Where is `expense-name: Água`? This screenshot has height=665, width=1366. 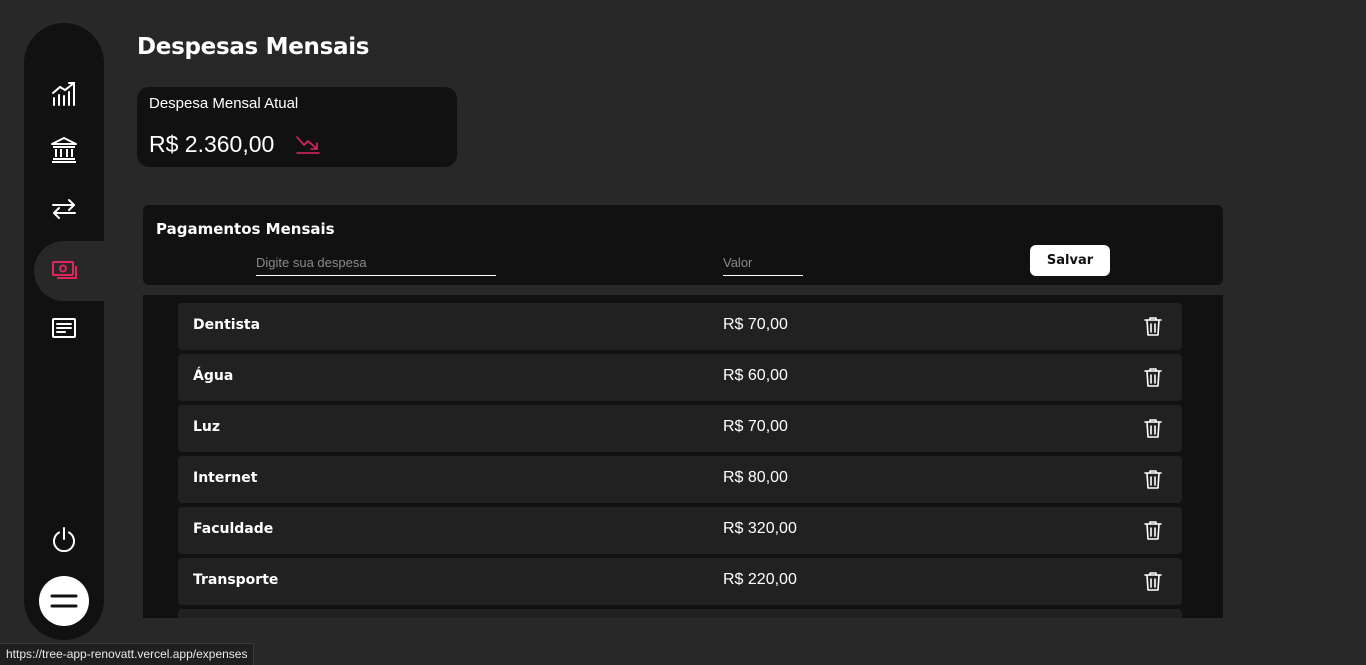
expense-name: Água is located at coordinates (213, 376).